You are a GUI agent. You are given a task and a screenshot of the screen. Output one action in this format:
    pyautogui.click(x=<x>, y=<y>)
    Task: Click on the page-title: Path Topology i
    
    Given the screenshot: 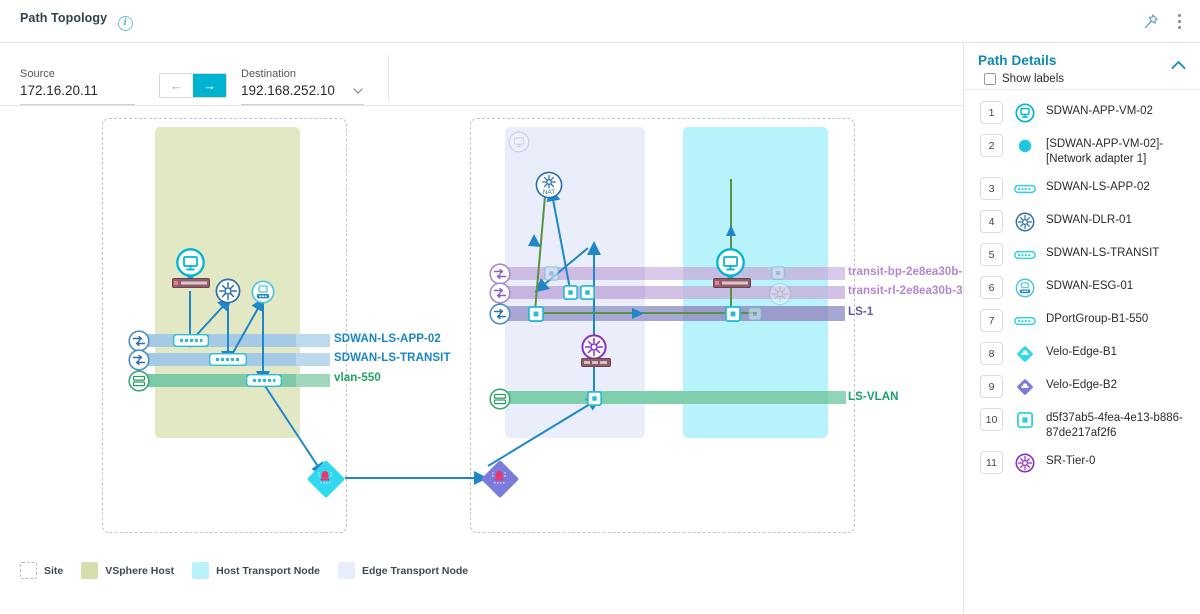 What is the action you would take?
    pyautogui.click(x=76, y=21)
    